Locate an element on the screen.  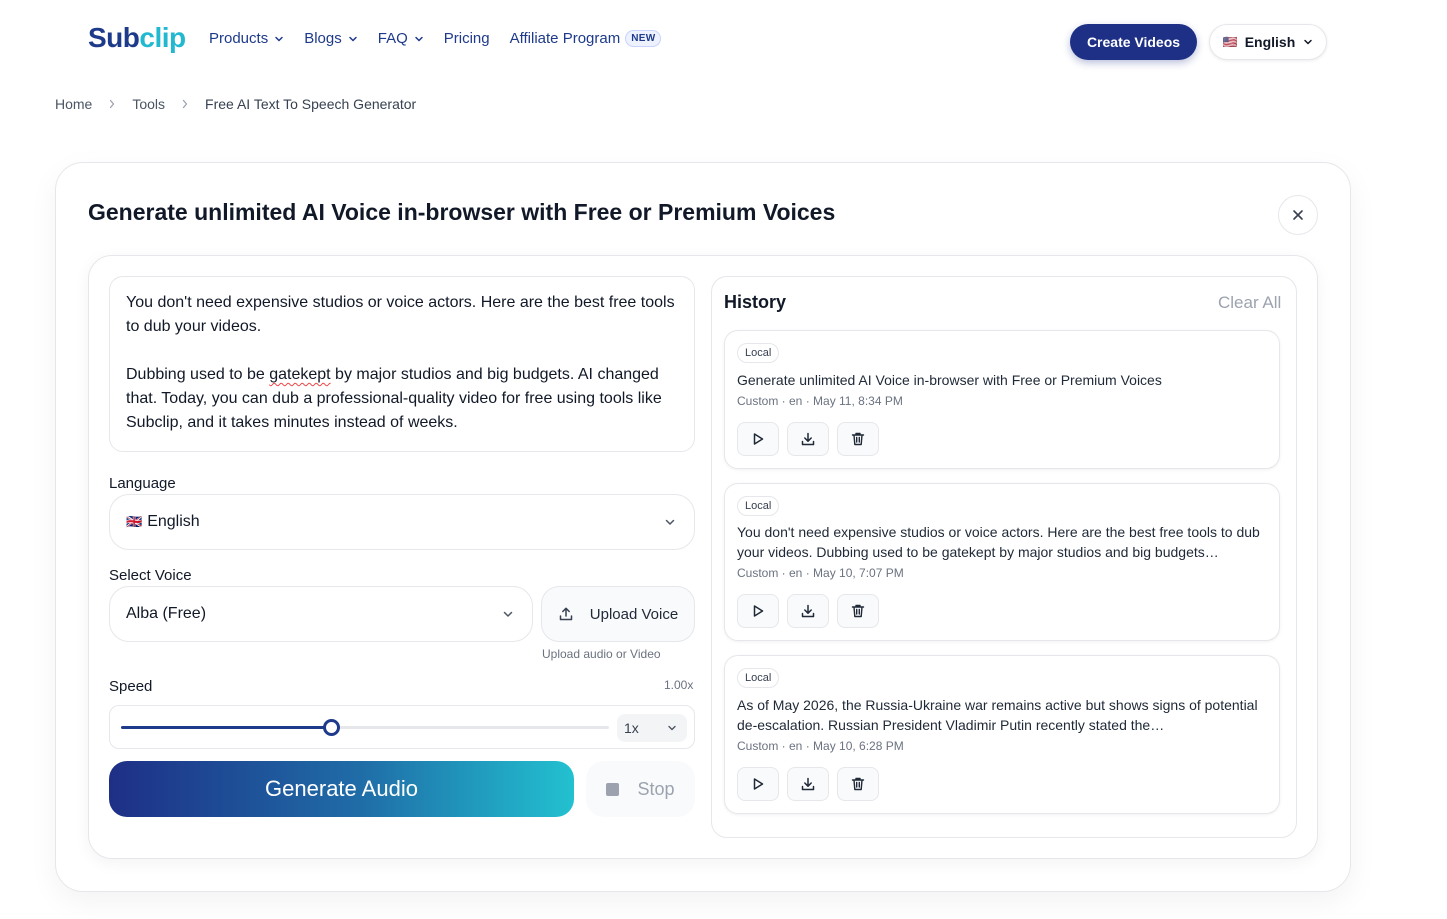
history-item-meta: Custom · en · May 10, 7:07 PM is located at coordinates (820, 573).